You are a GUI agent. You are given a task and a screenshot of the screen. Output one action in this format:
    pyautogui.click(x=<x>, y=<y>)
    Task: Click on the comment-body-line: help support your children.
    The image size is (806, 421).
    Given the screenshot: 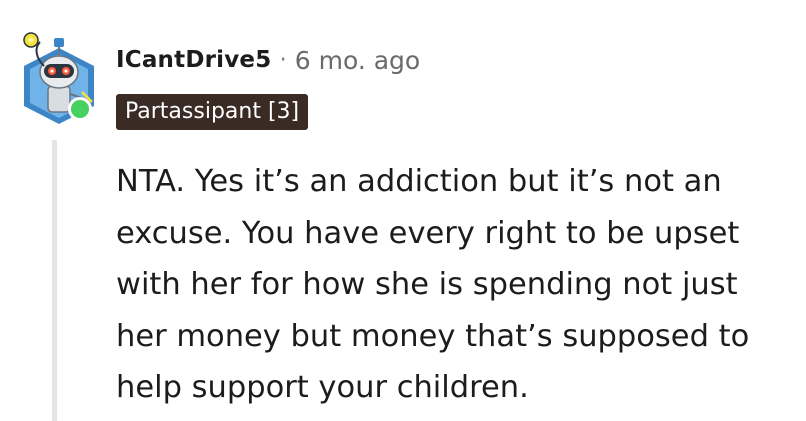 What is the action you would take?
    pyautogui.click(x=322, y=387)
    